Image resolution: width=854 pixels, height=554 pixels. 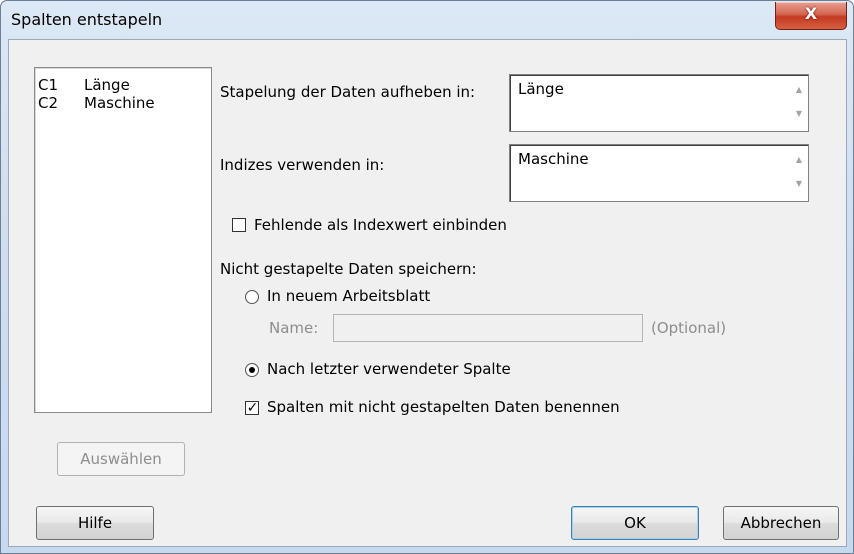 I want to click on column-id: C2, so click(x=48, y=103).